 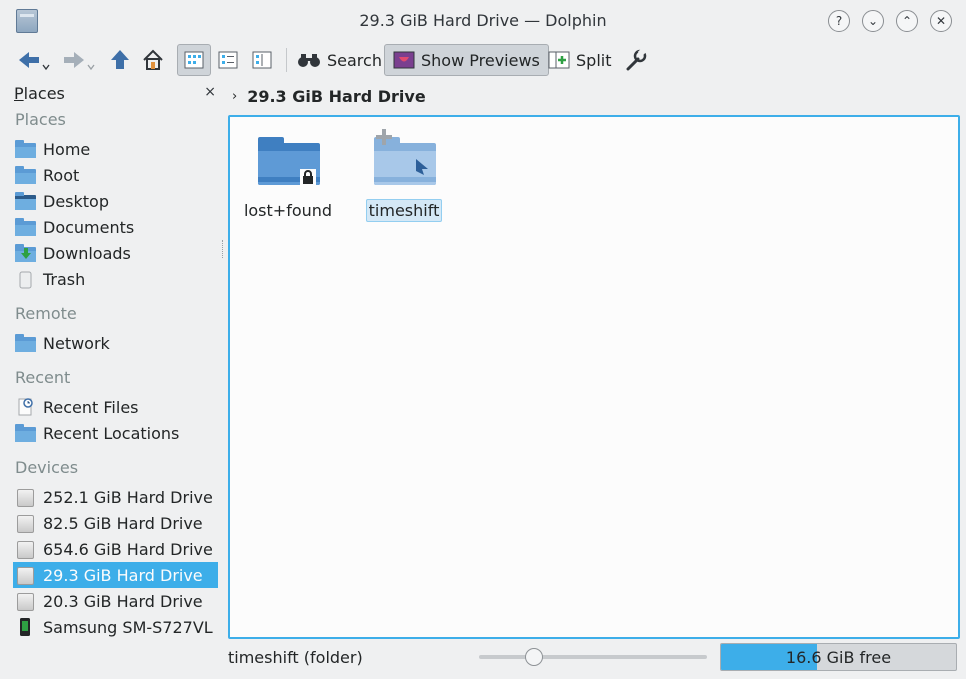 I want to click on close-panel-button: ×, so click(x=210, y=92).